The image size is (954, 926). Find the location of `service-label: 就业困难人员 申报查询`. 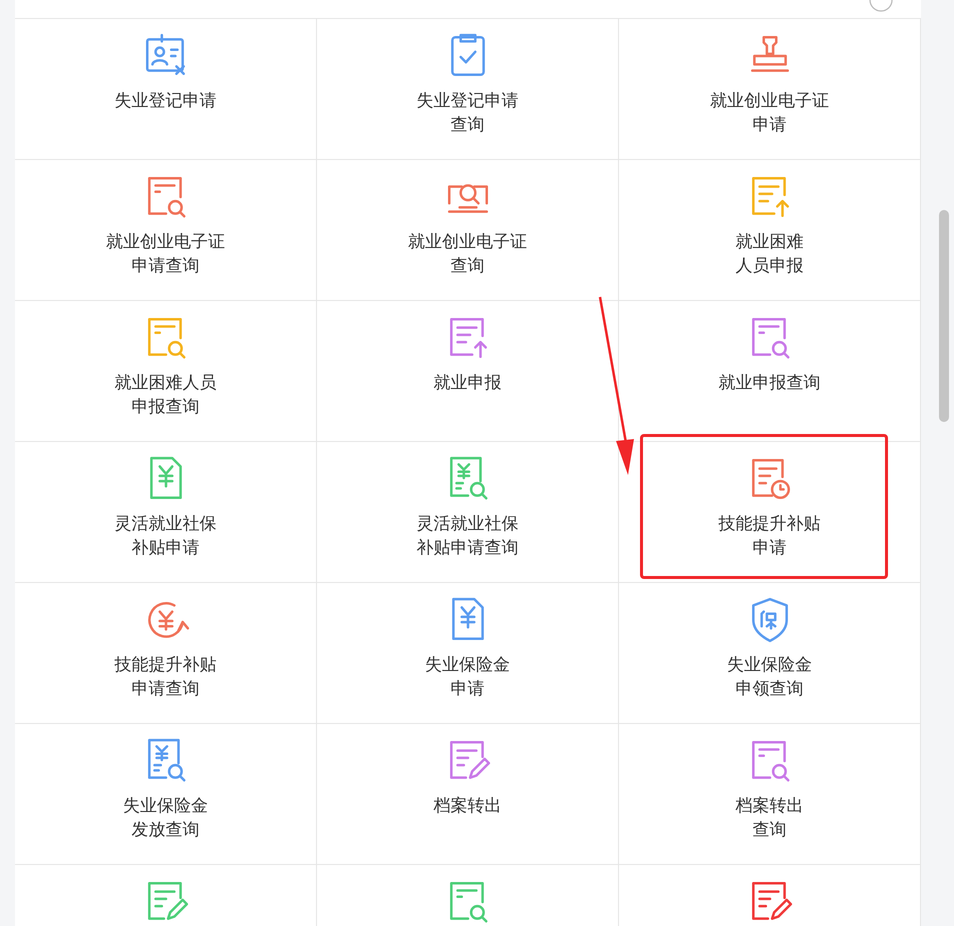

service-label: 就业困难人员 申报查询 is located at coordinates (165, 395).